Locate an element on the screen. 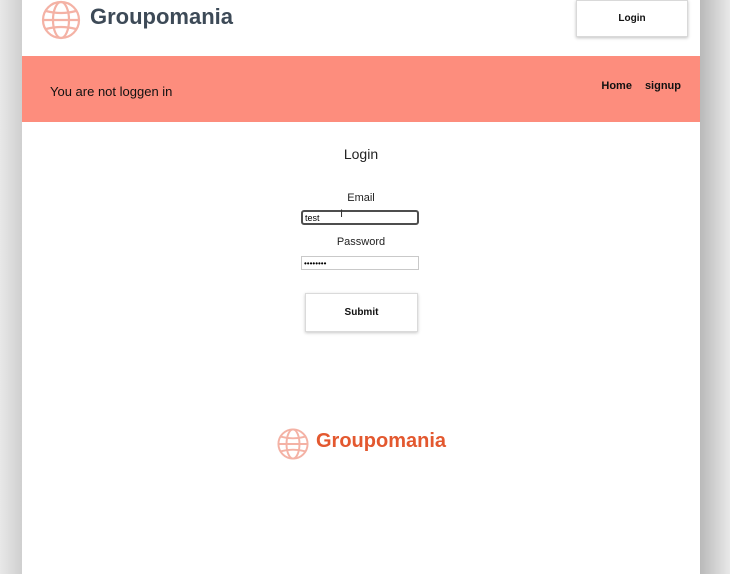  nav-link-signup: signup is located at coordinates (663, 86).